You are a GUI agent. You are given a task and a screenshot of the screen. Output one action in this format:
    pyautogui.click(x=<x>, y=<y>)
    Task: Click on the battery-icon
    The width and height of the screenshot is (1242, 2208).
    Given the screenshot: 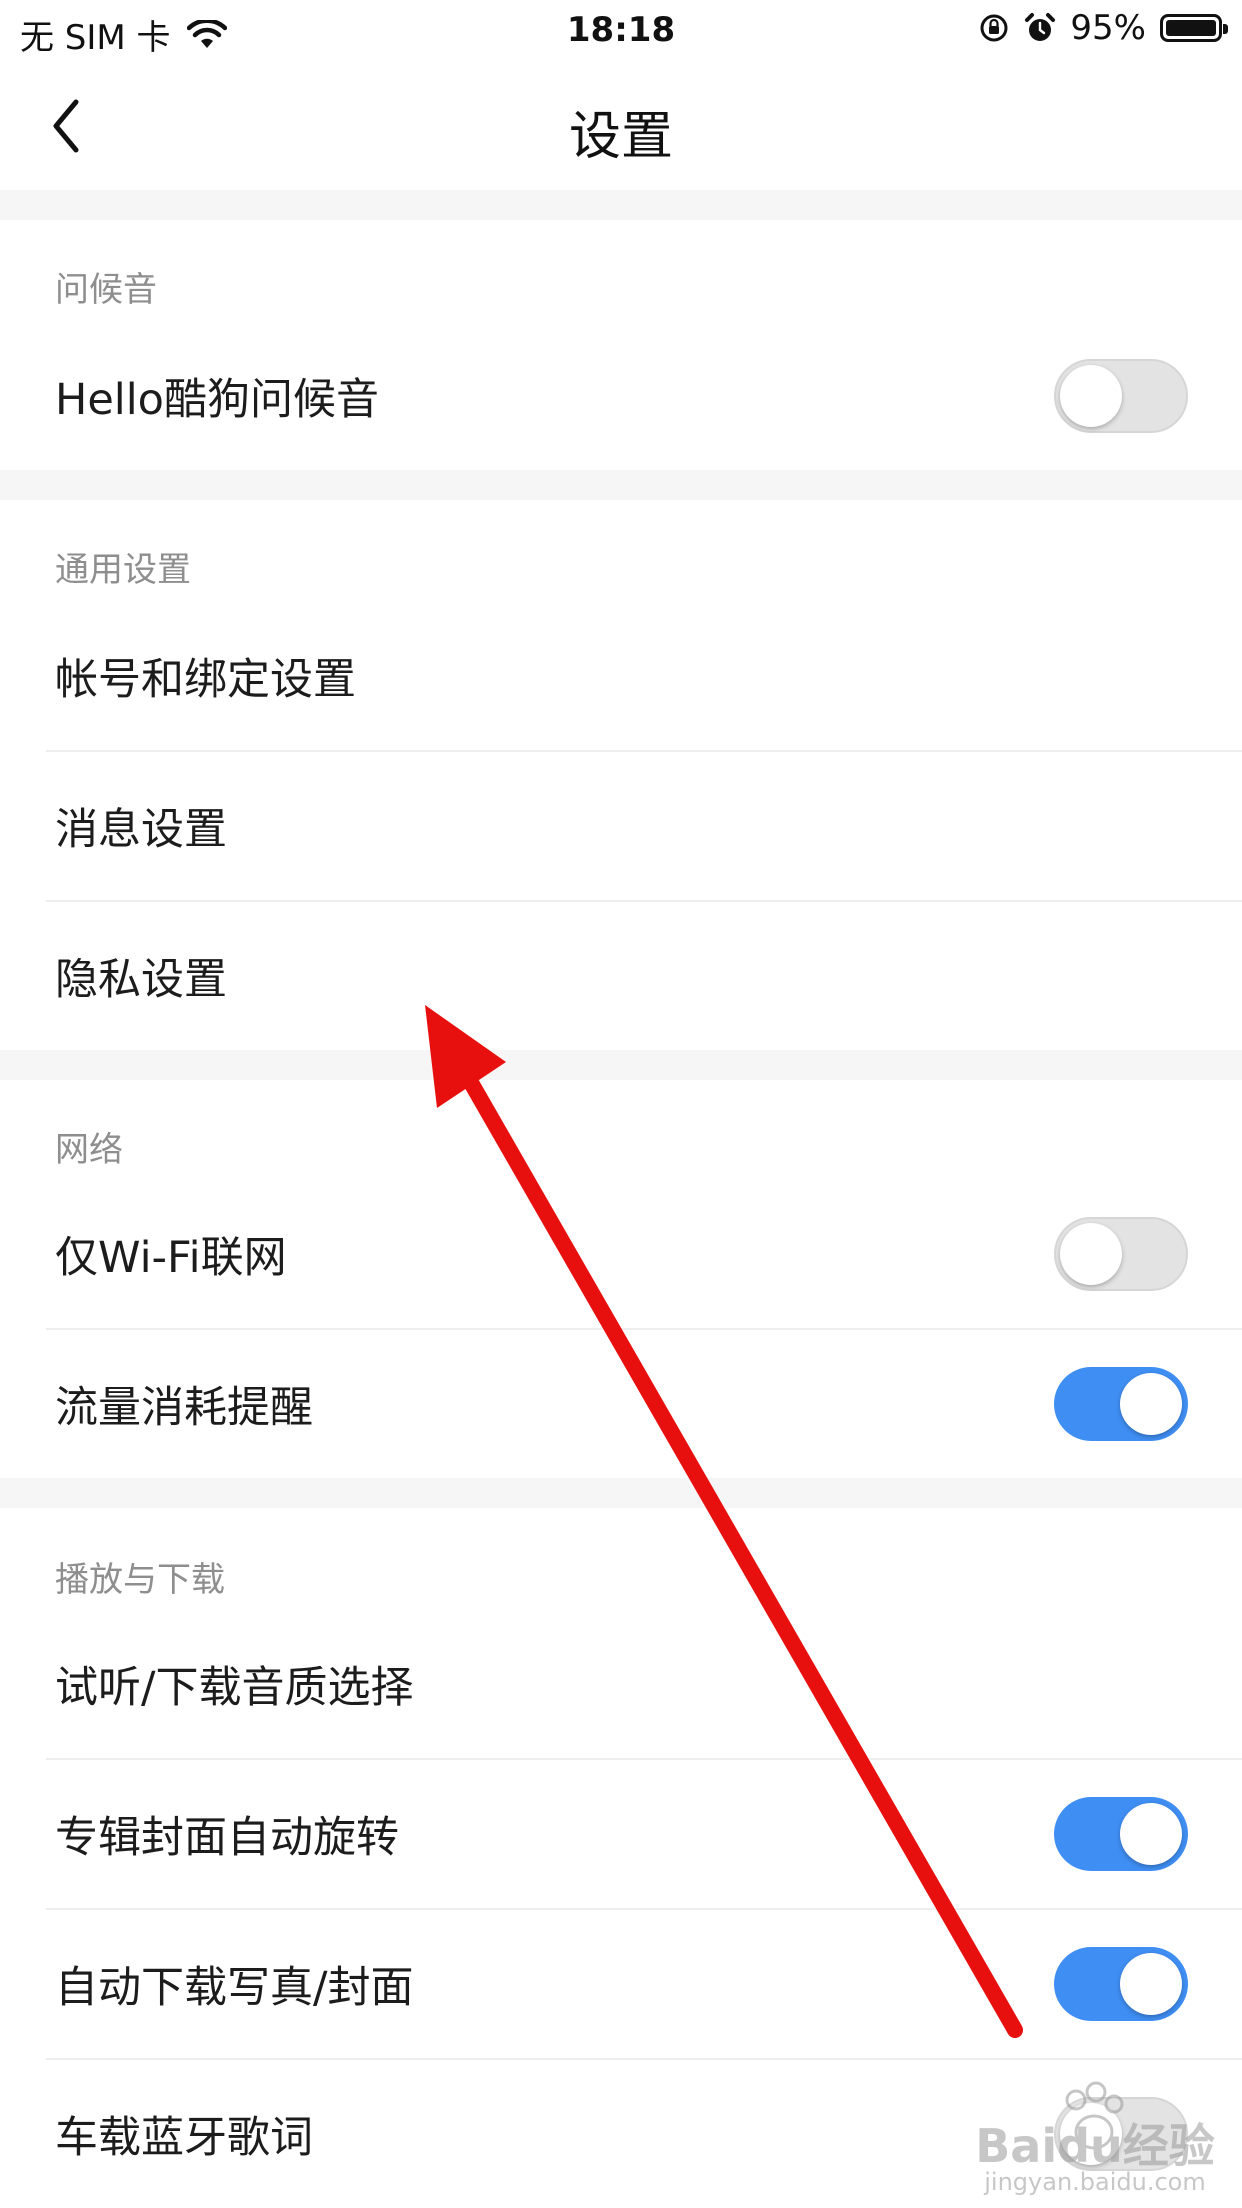 What is the action you would take?
    pyautogui.click(x=1194, y=28)
    